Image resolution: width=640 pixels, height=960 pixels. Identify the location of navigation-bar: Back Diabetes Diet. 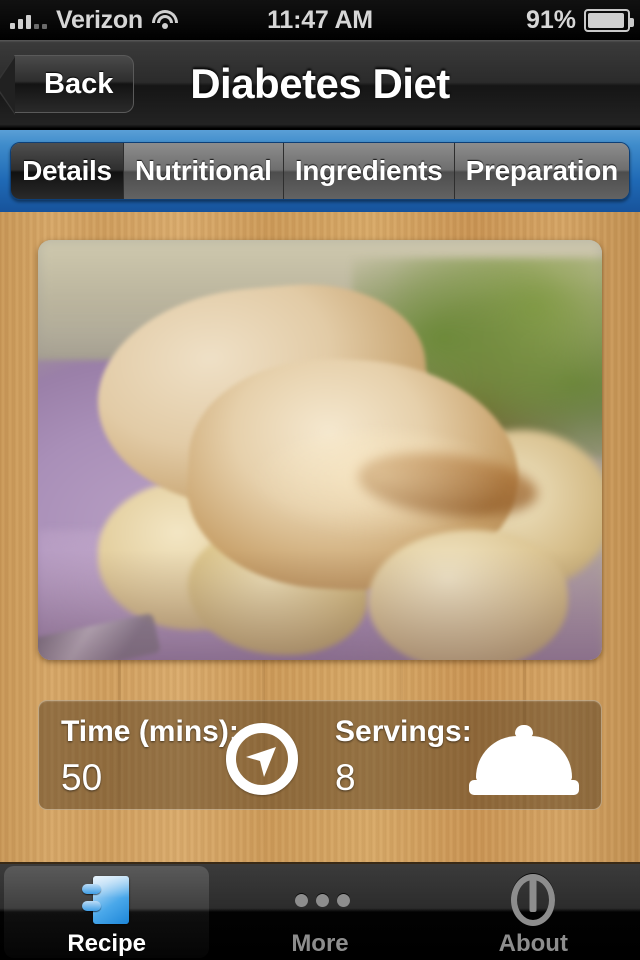
(320, 85).